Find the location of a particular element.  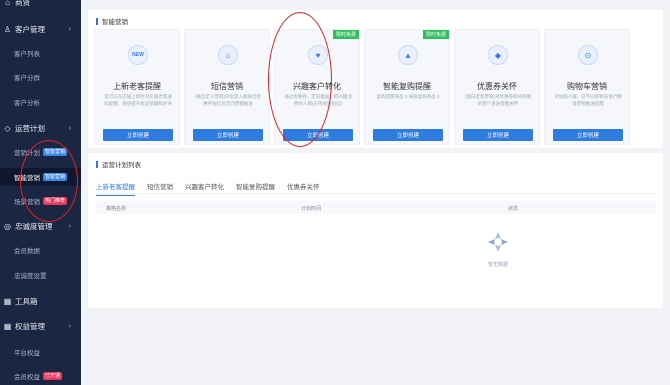

sidebar-item-customer-analysis: 客户分析 is located at coordinates (40, 102).